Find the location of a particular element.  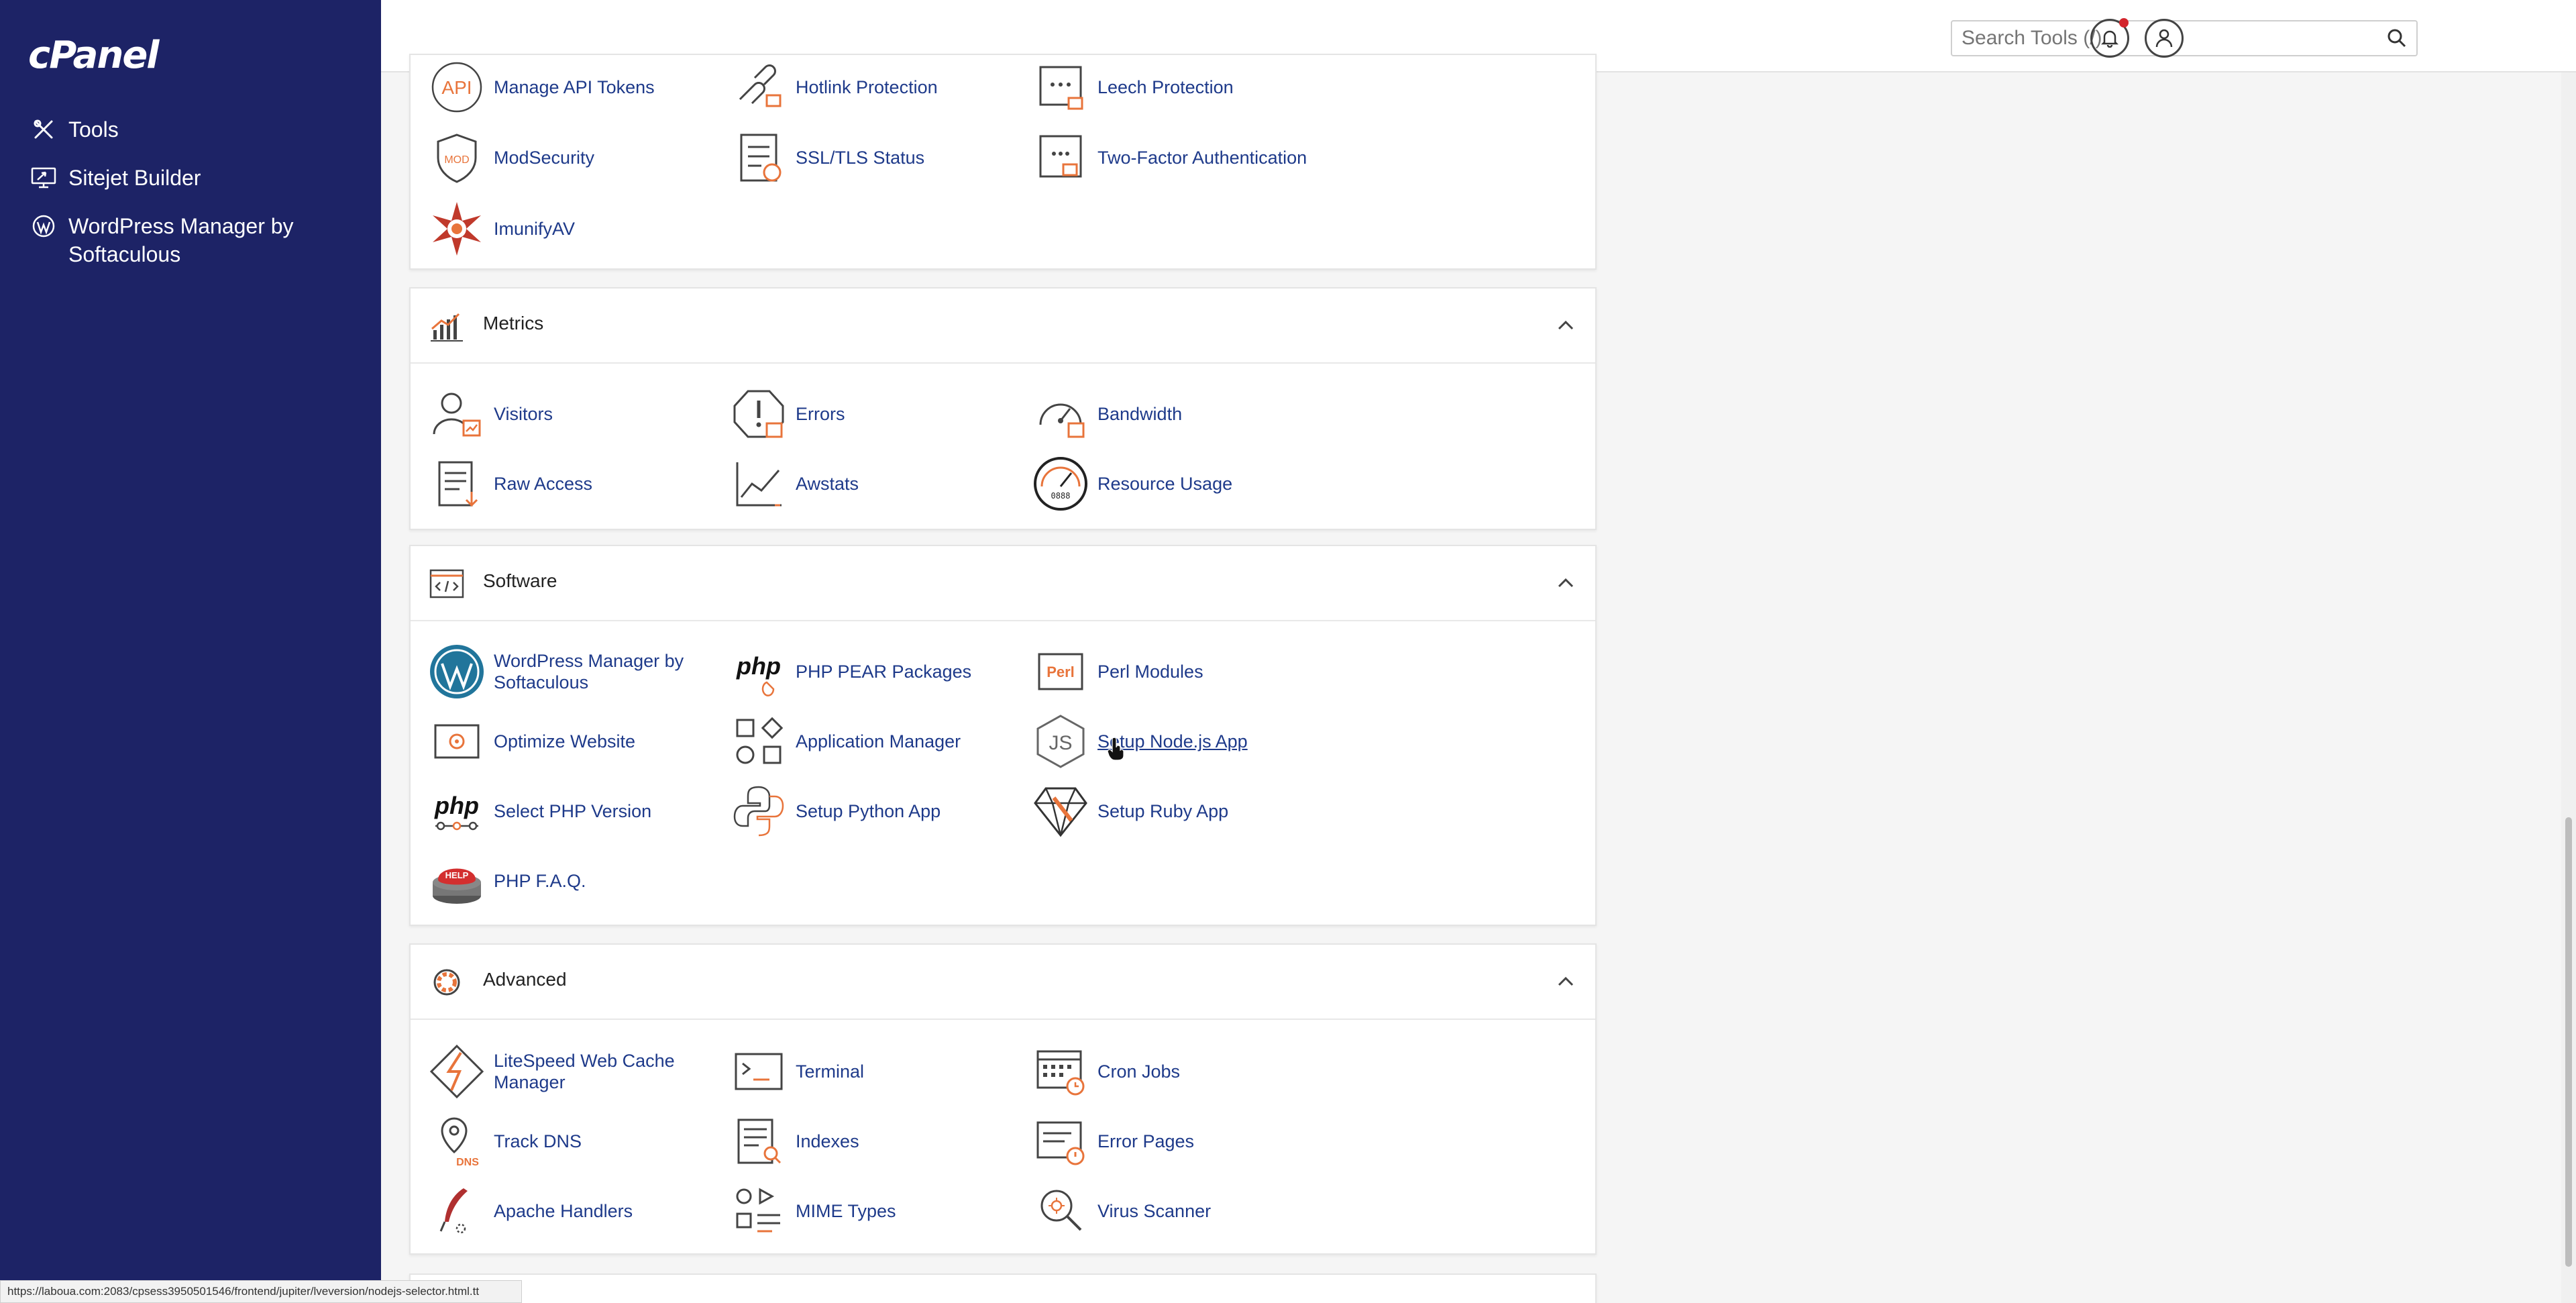

litespeed-icon is located at coordinates (457, 1071).